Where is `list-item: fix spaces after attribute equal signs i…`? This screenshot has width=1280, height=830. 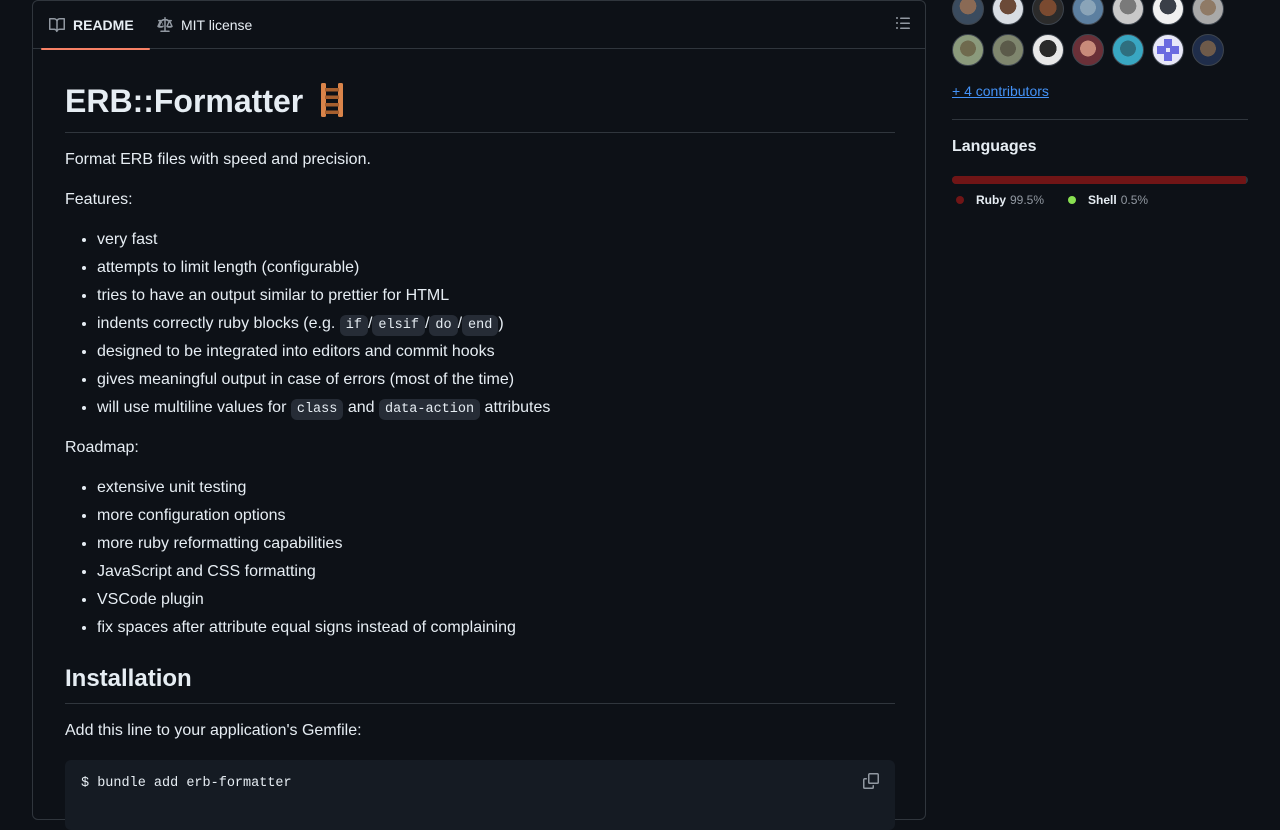
list-item: fix spaces after attribute equal signs i… is located at coordinates (512, 630).